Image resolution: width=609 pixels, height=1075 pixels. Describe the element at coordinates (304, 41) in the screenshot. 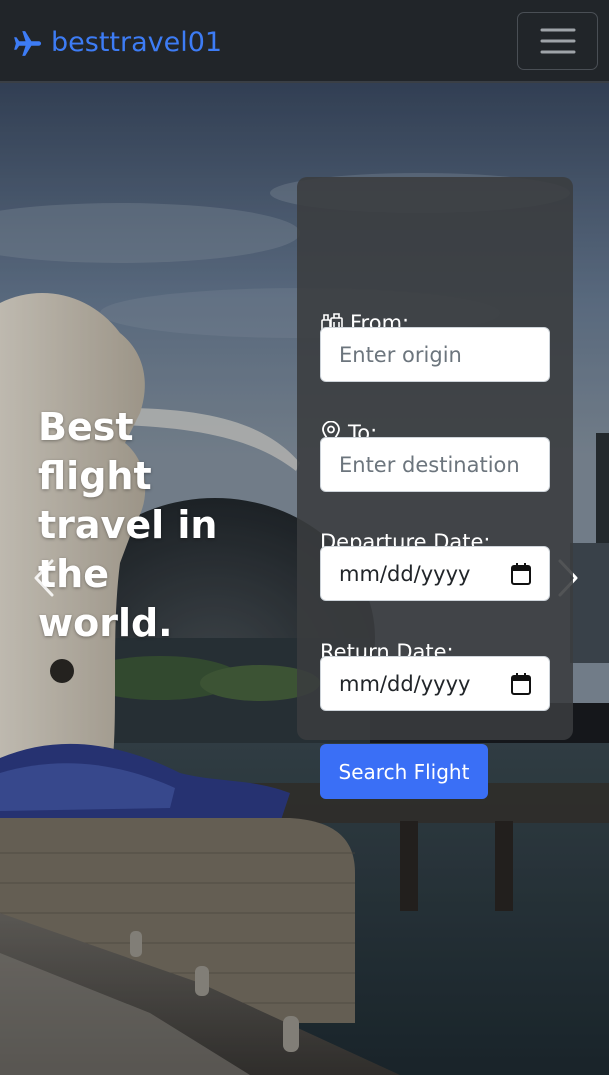

I see `top-navbar: besttravel01` at that location.